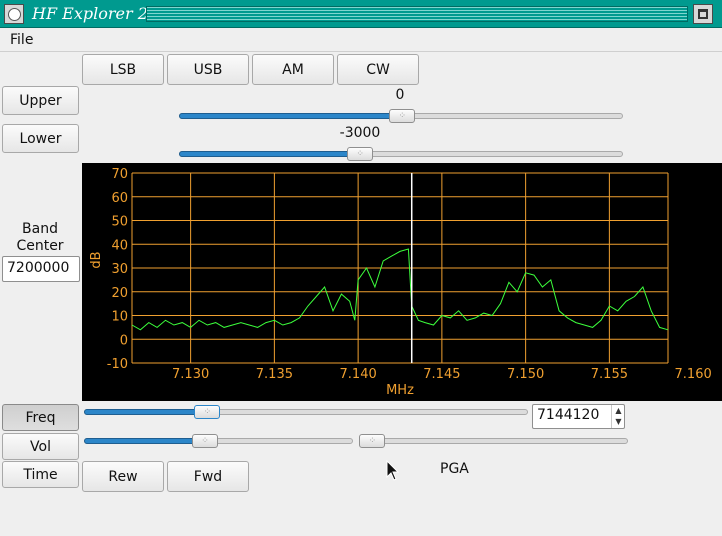 The width and height of the screenshot is (722, 536). What do you see at coordinates (123, 476) in the screenshot?
I see `rew-button: Rew` at bounding box center [123, 476].